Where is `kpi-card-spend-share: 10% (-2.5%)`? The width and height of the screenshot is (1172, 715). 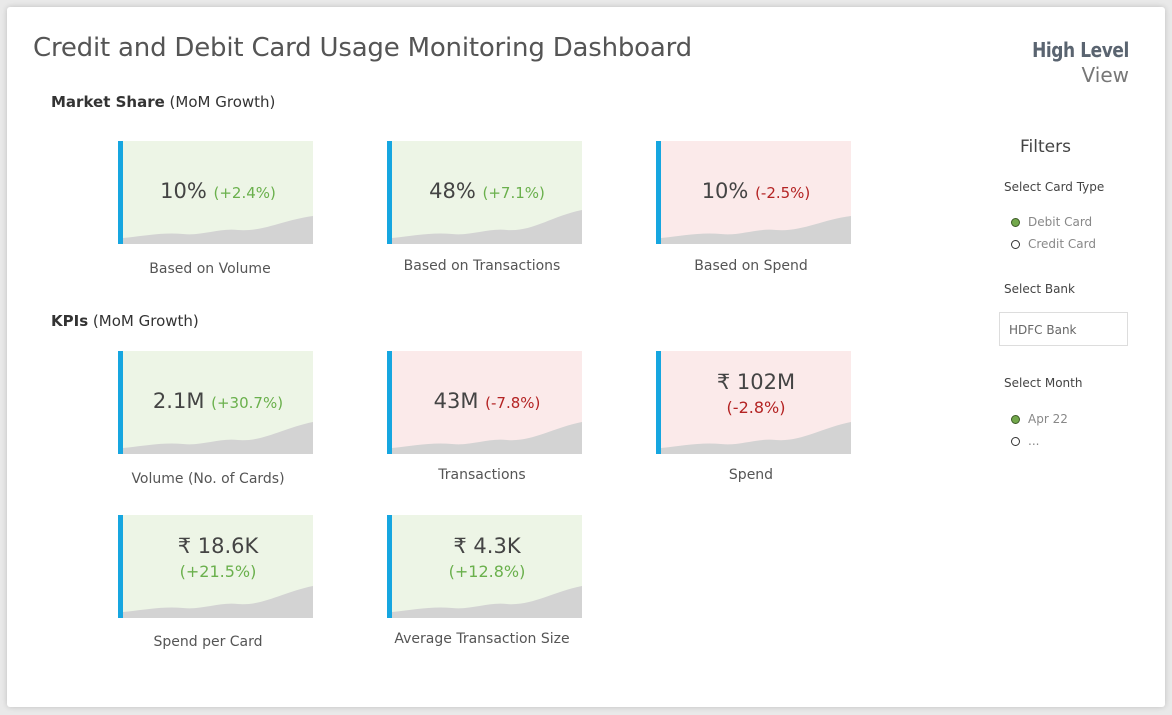
kpi-card-spend-share: 10% (-2.5%) is located at coordinates (753, 192).